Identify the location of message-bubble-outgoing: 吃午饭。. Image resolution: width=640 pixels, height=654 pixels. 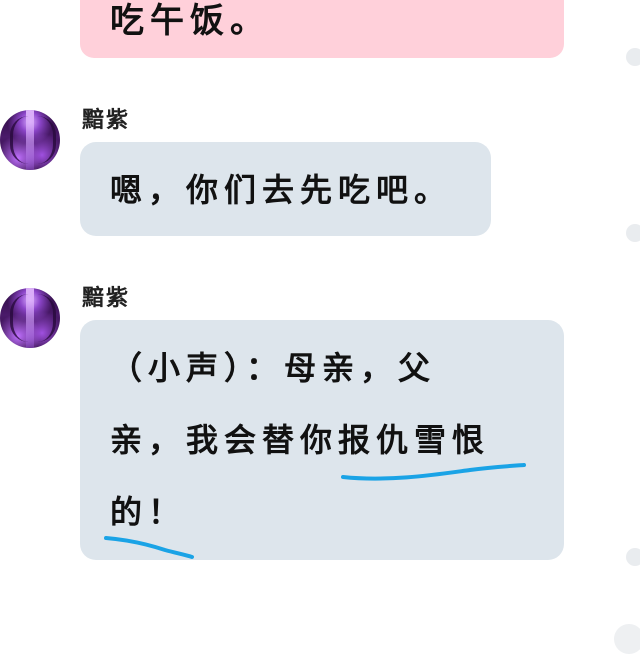
(322, 29).